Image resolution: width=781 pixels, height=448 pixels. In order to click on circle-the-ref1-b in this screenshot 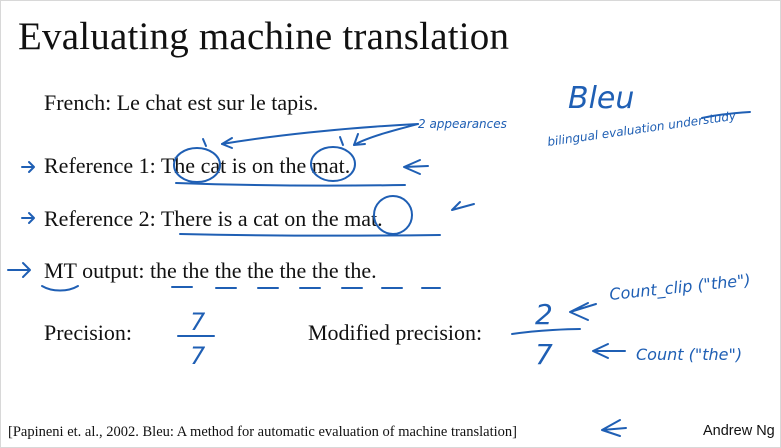, I will do `click(333, 164)`.